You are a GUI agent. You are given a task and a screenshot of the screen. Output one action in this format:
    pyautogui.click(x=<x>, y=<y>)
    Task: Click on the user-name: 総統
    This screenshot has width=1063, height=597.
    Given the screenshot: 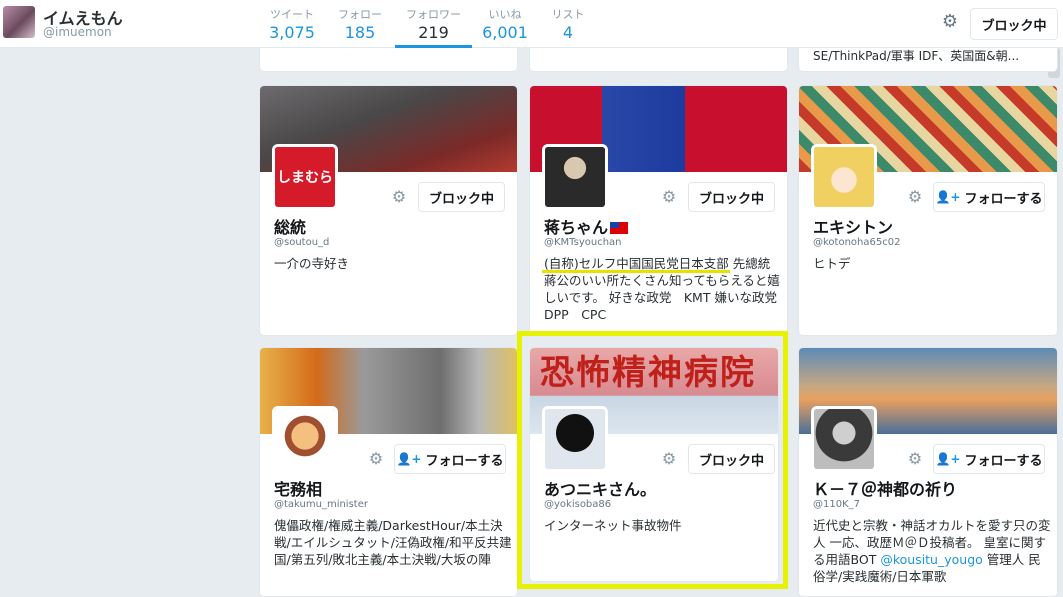 What is the action you would take?
    pyautogui.click(x=290, y=226)
    